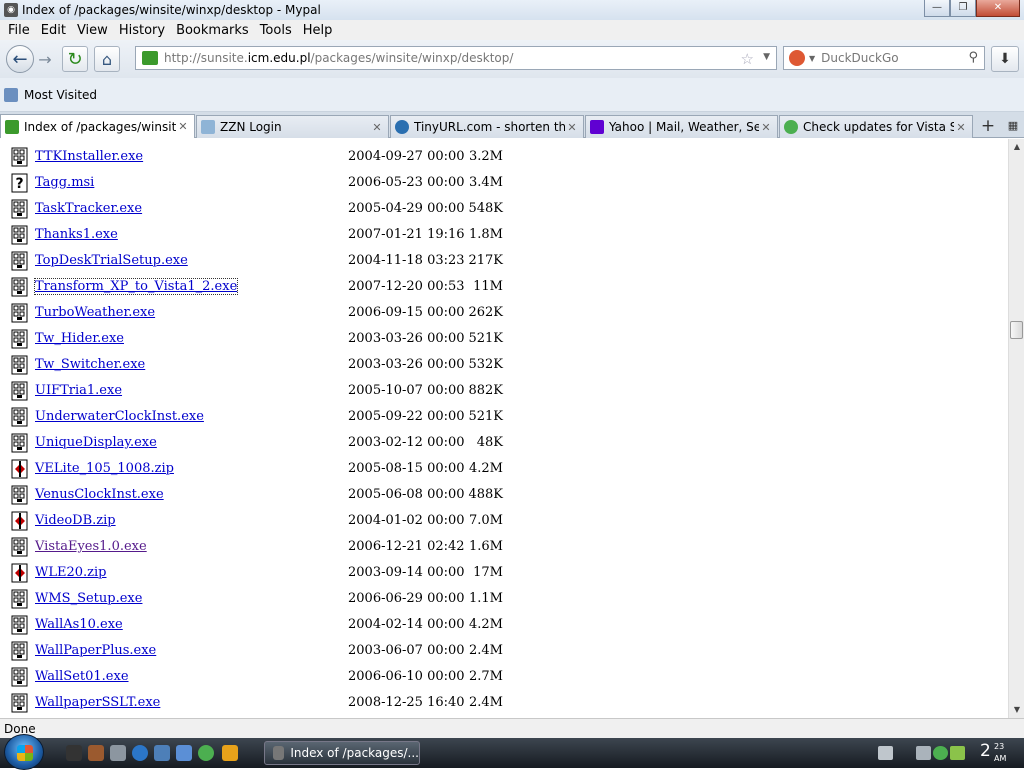 The image size is (1024, 770). Describe the element at coordinates (71, 572) in the screenshot. I see `file-link: WLE20.zip` at that location.